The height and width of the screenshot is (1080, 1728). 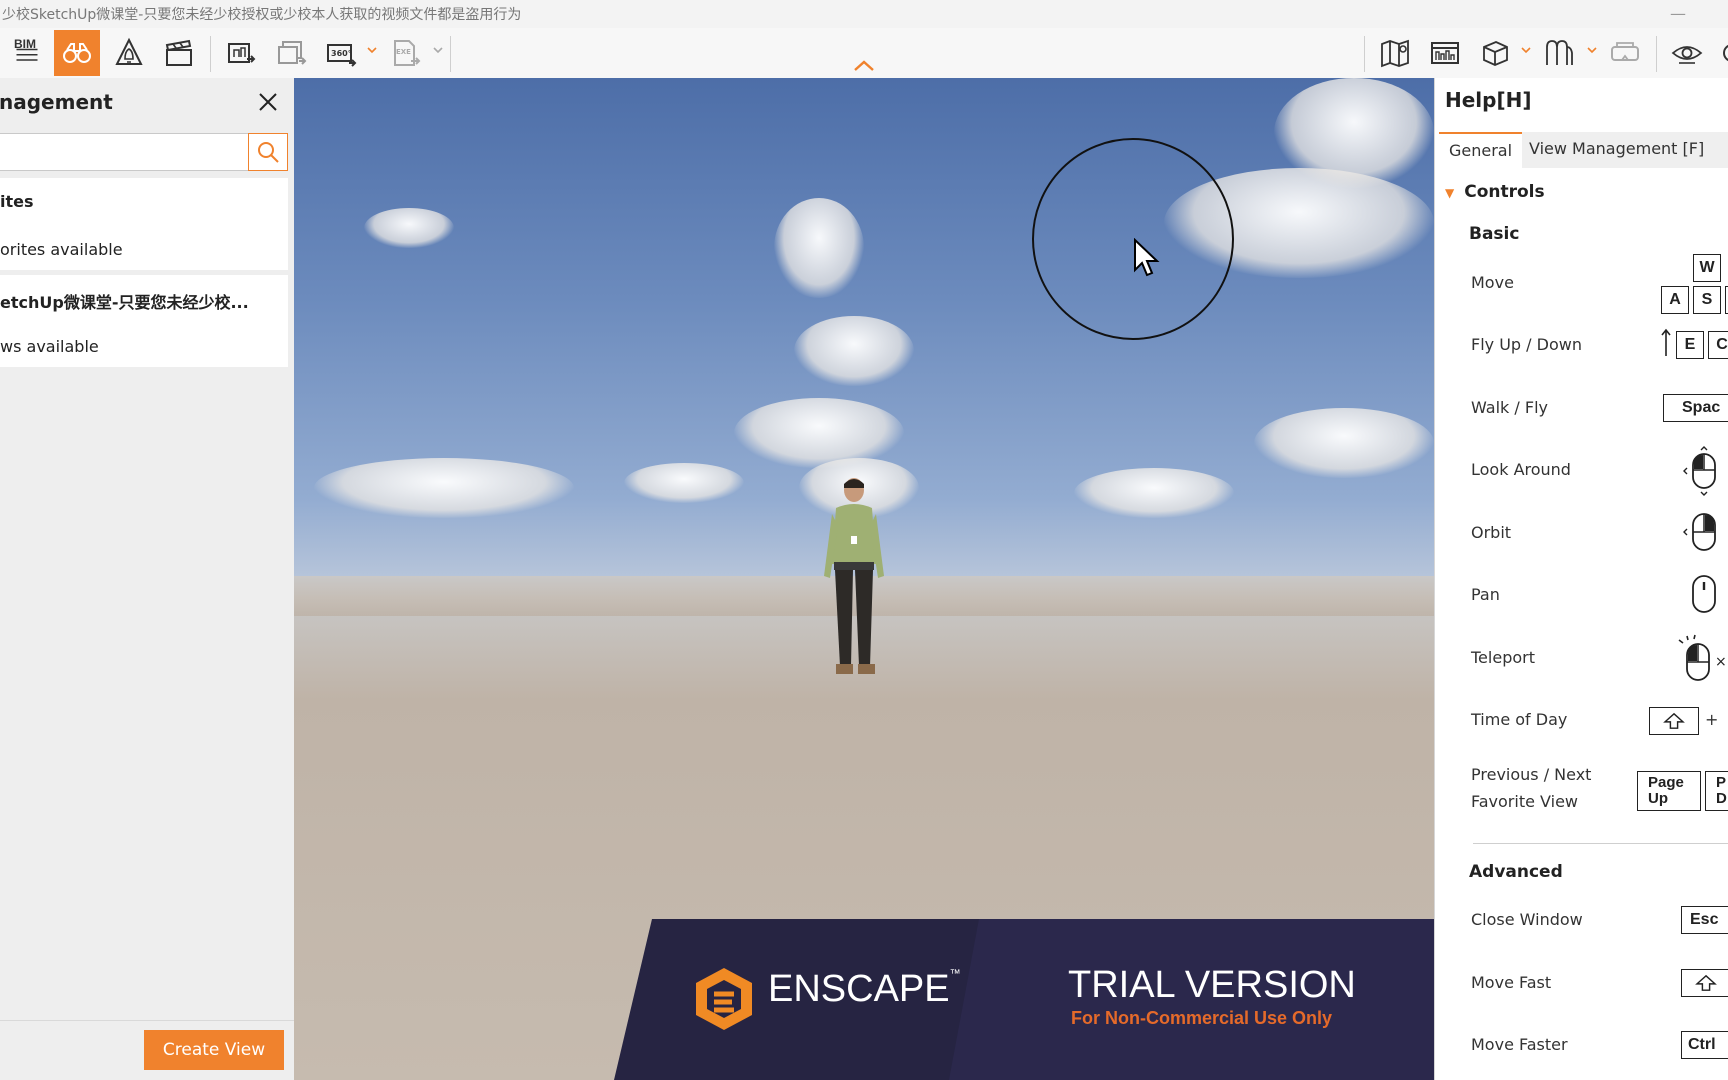 I want to click on hamburger-icon, so click(x=27, y=54).